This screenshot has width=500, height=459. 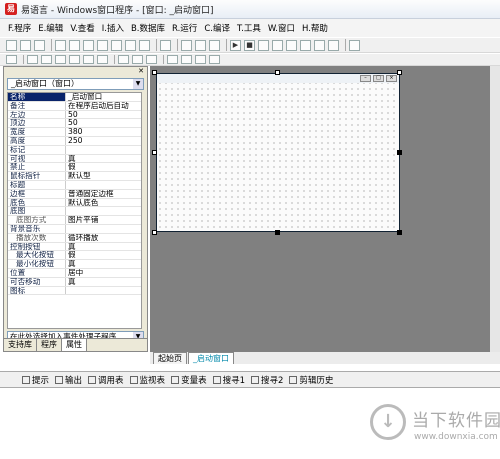 I want to click on copy-icon, so click(x=74, y=45).